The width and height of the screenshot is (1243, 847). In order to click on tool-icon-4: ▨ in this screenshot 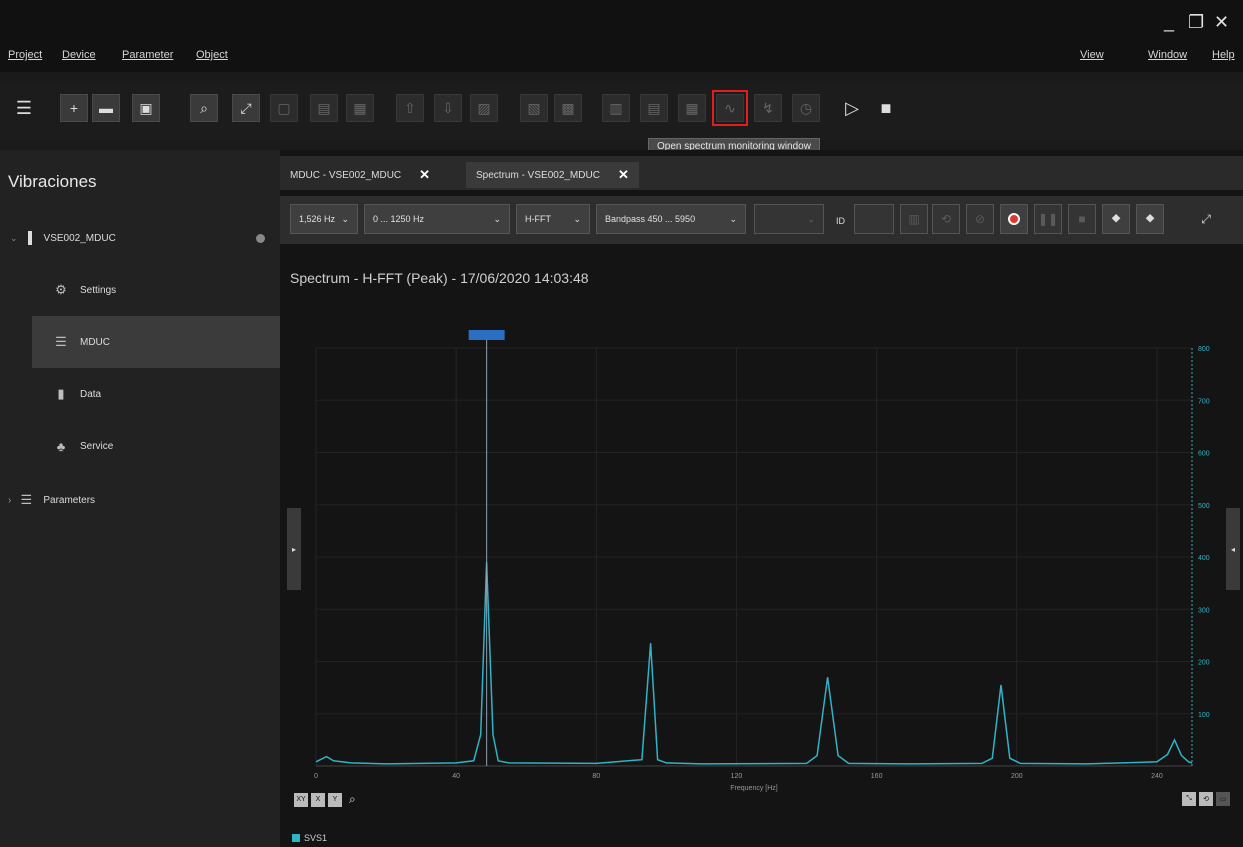, I will do `click(484, 108)`.